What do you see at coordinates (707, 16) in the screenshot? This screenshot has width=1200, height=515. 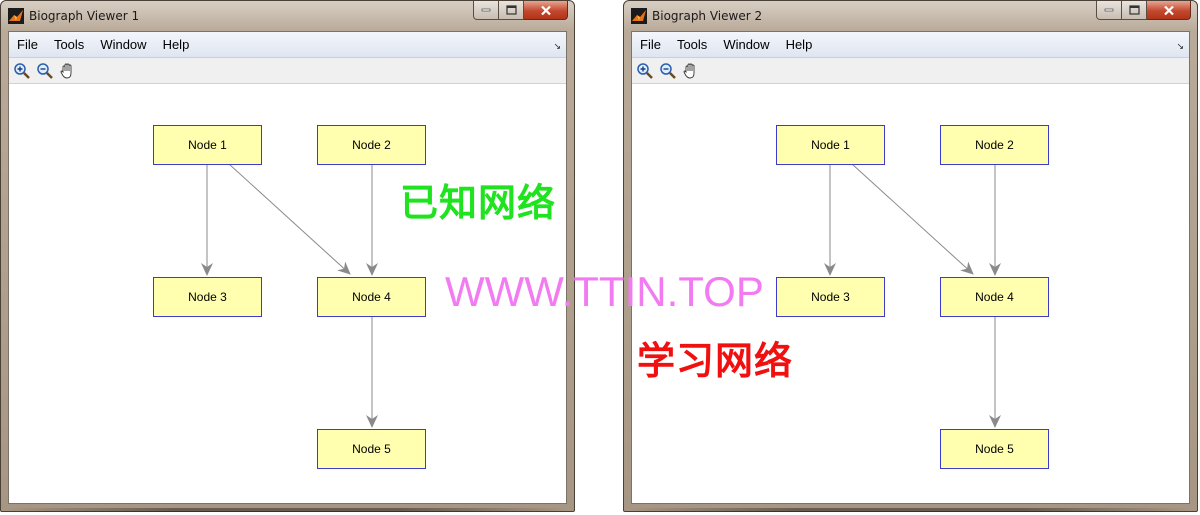 I see `window-title: Biograph Viewer 2` at bounding box center [707, 16].